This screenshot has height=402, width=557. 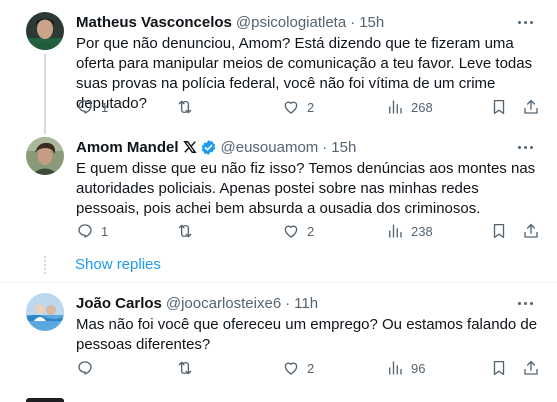 I want to click on action-bar: 2 96, so click(x=308, y=368).